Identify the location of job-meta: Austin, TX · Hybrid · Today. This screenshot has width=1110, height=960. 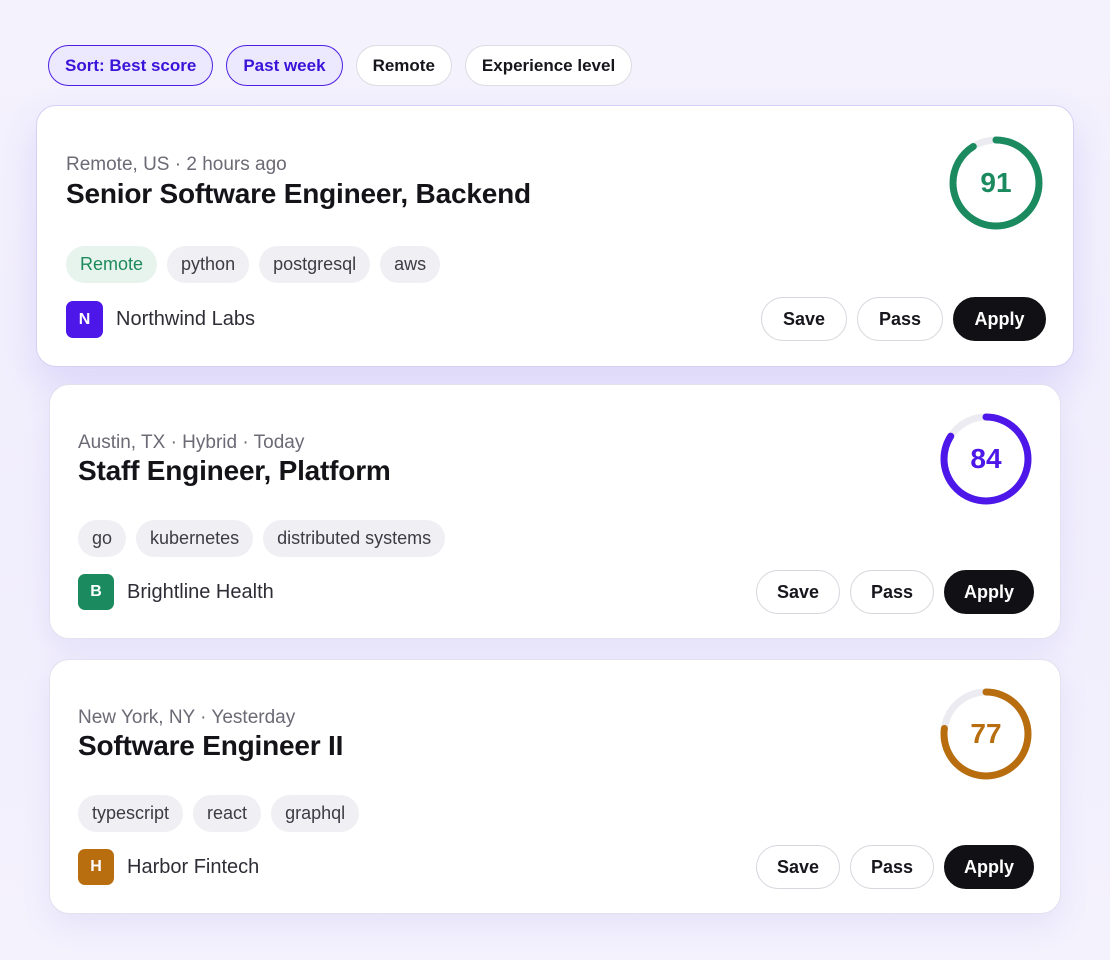
(191, 442).